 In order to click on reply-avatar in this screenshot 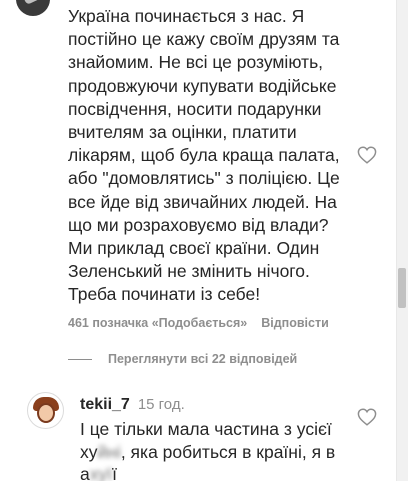, I will do `click(45, 410)`.